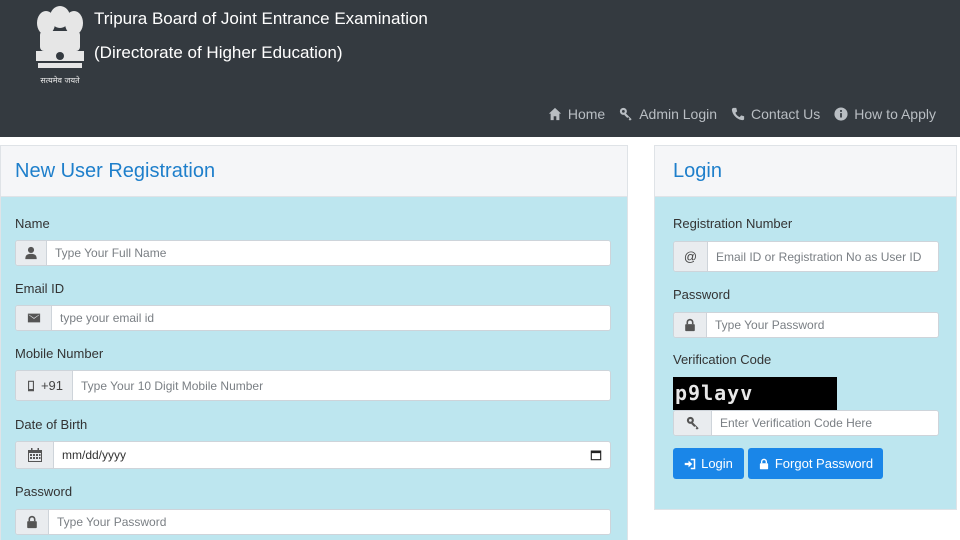 This screenshot has width=960, height=540. What do you see at coordinates (332, 455) in the screenshot?
I see `dob-input: mm/dd/yyyy` at bounding box center [332, 455].